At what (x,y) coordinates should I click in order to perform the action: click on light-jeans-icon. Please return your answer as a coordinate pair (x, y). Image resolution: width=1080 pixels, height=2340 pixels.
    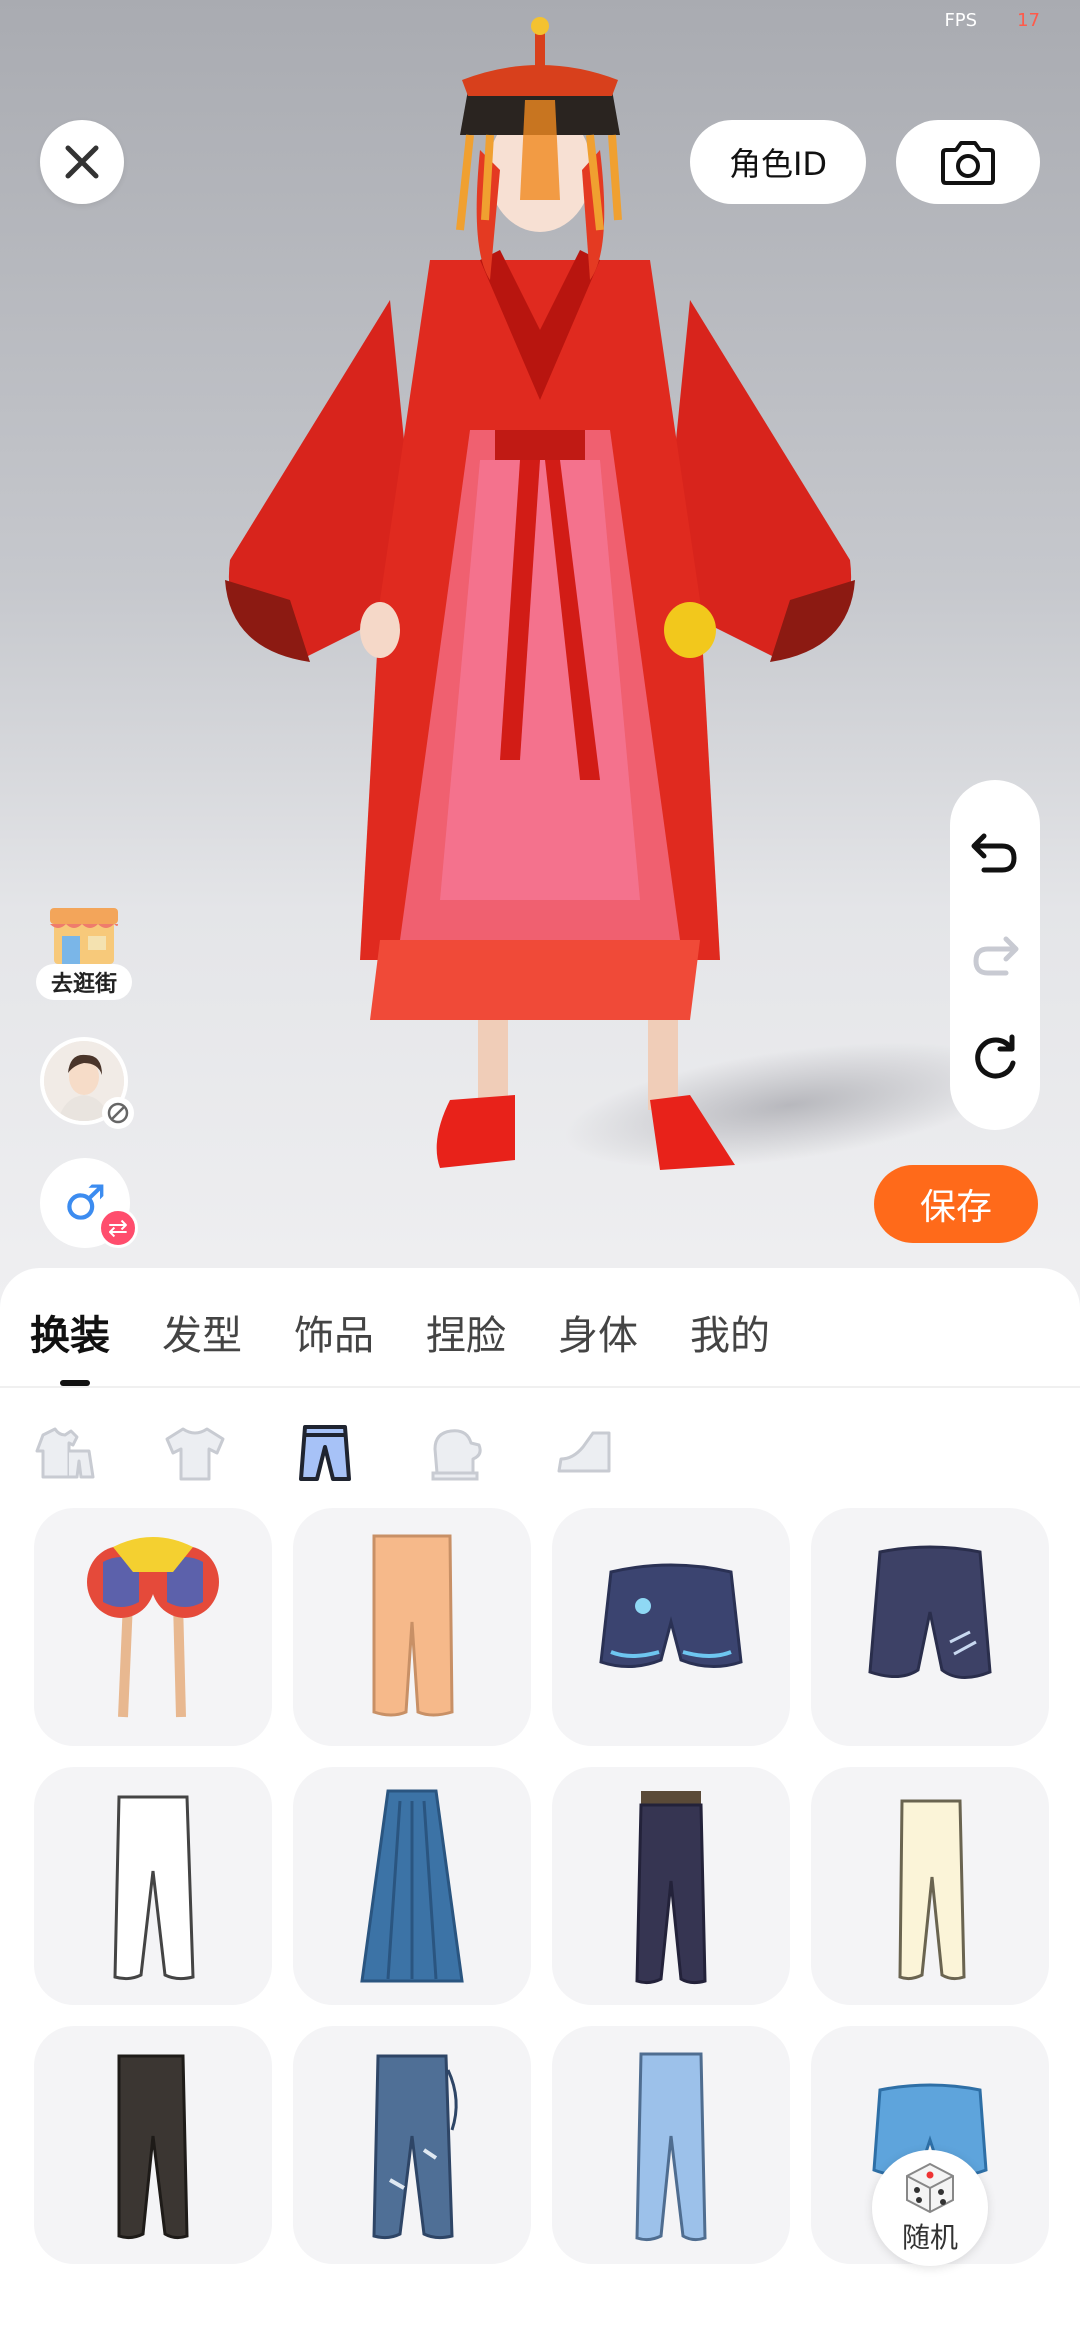
    Looking at the image, I should click on (671, 2147).